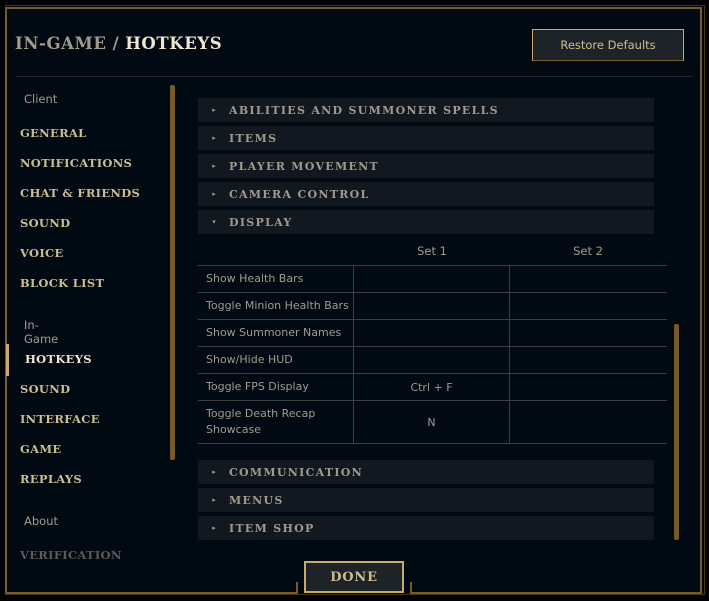  I want to click on hotkey-set1-input: N, so click(432, 422).